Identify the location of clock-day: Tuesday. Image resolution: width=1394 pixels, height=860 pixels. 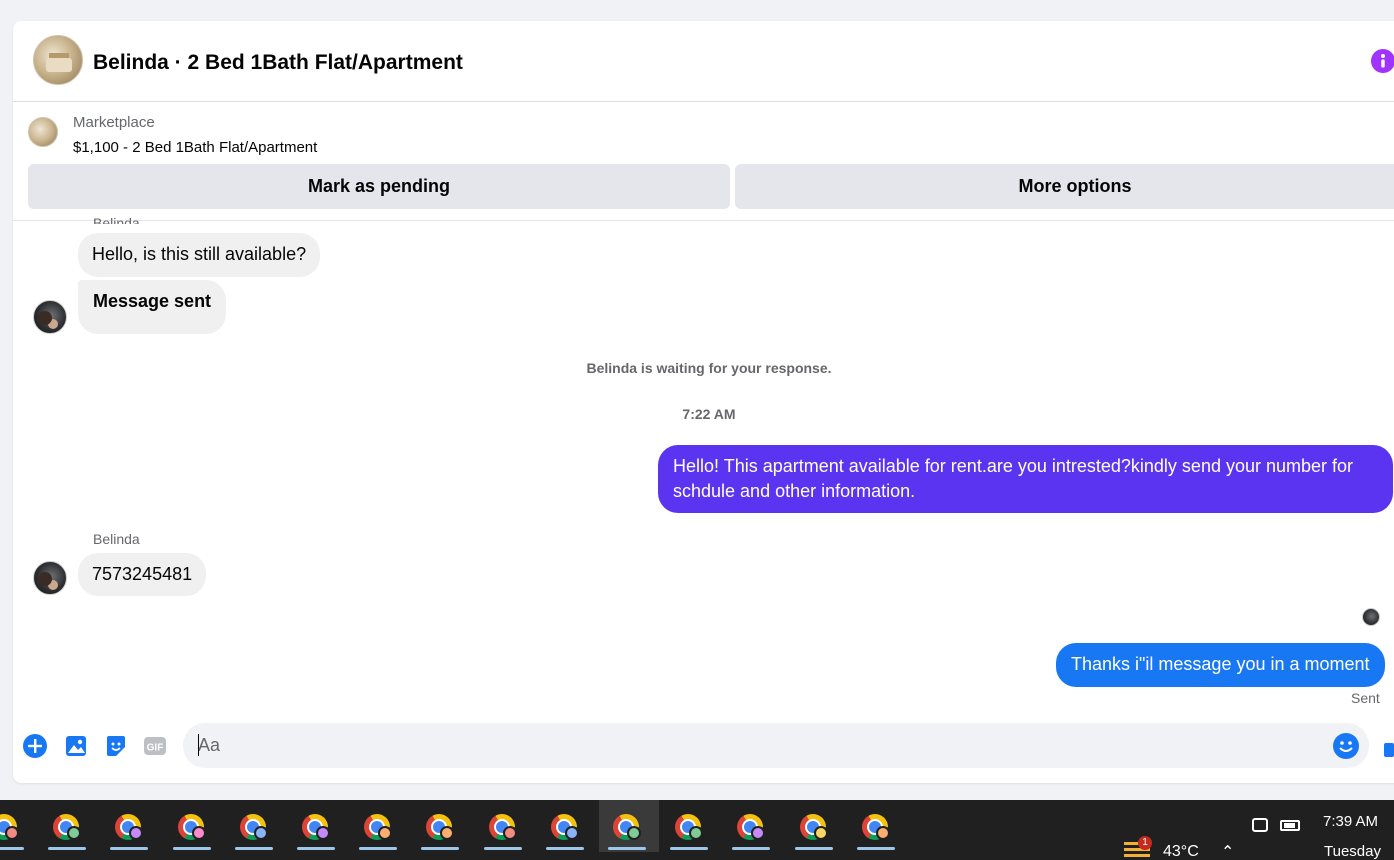
(1352, 851).